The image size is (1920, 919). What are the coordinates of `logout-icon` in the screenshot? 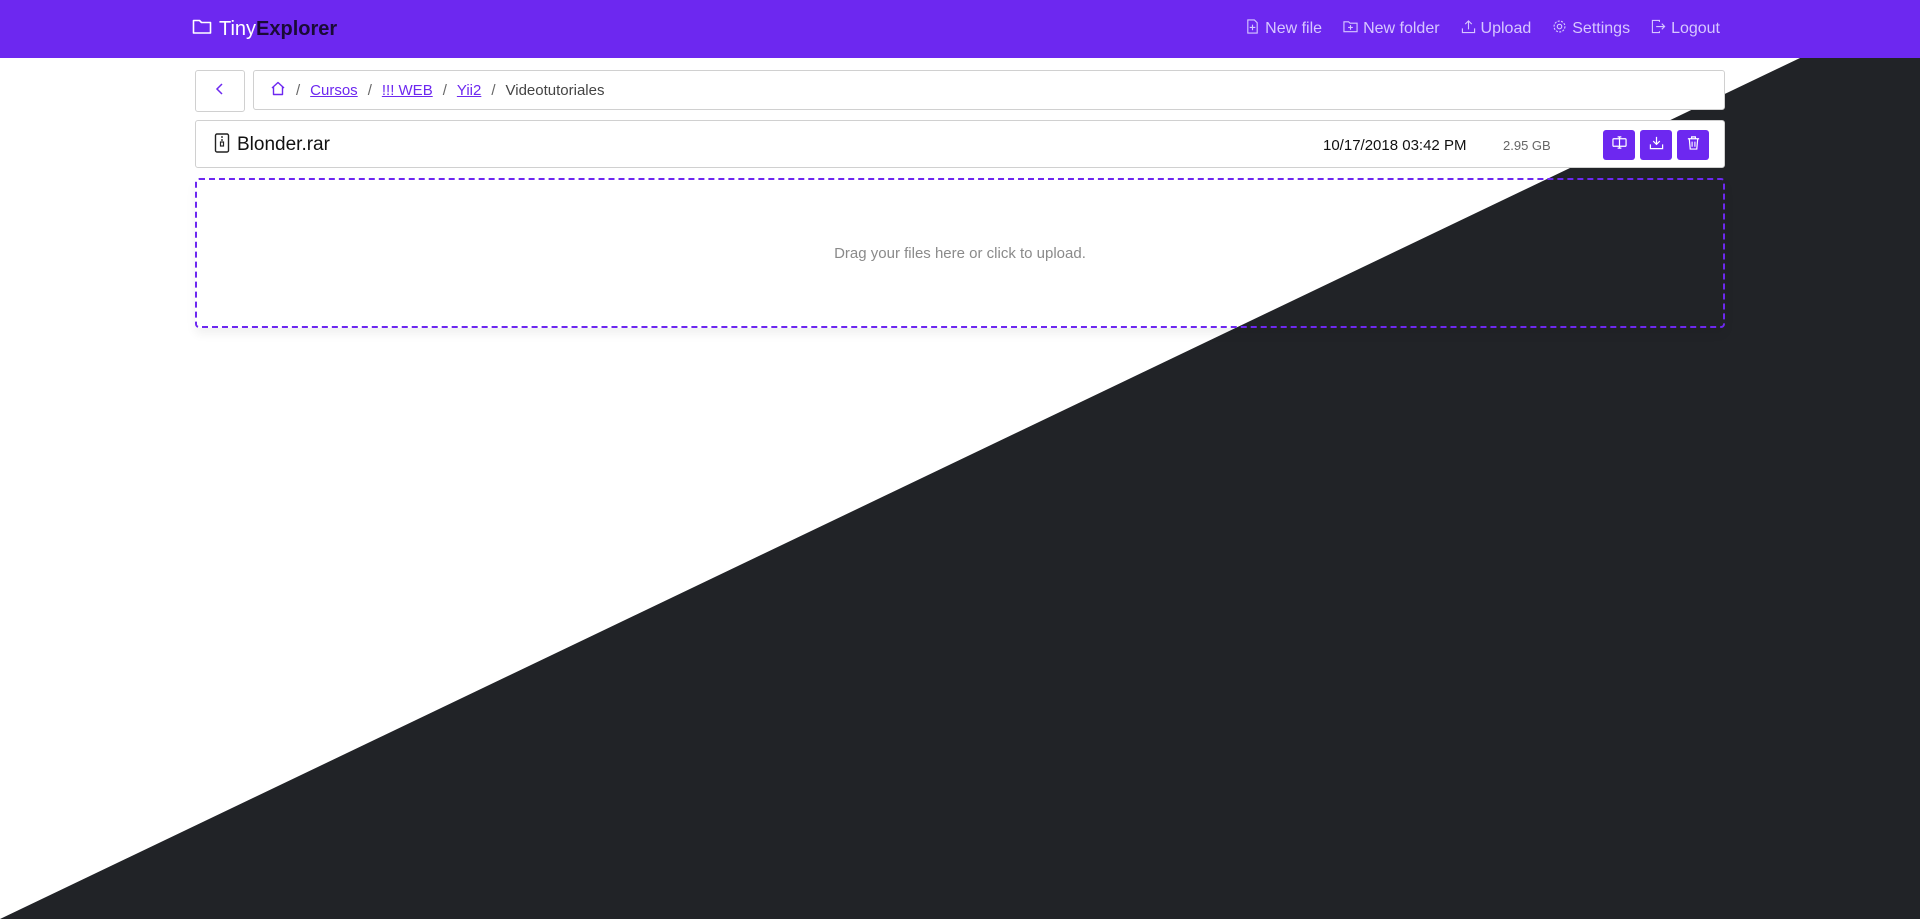 It's located at (1658, 29).